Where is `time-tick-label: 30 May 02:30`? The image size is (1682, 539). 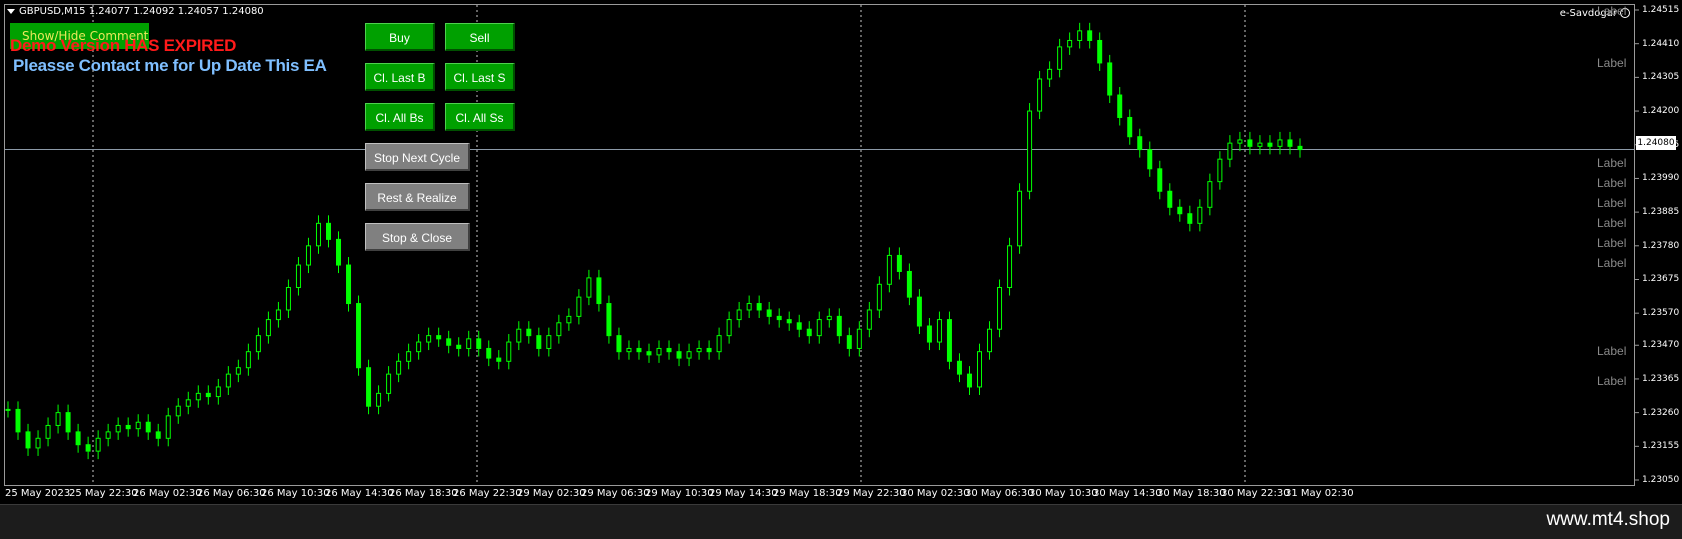
time-tick-label: 30 May 02:30 is located at coordinates (935, 493).